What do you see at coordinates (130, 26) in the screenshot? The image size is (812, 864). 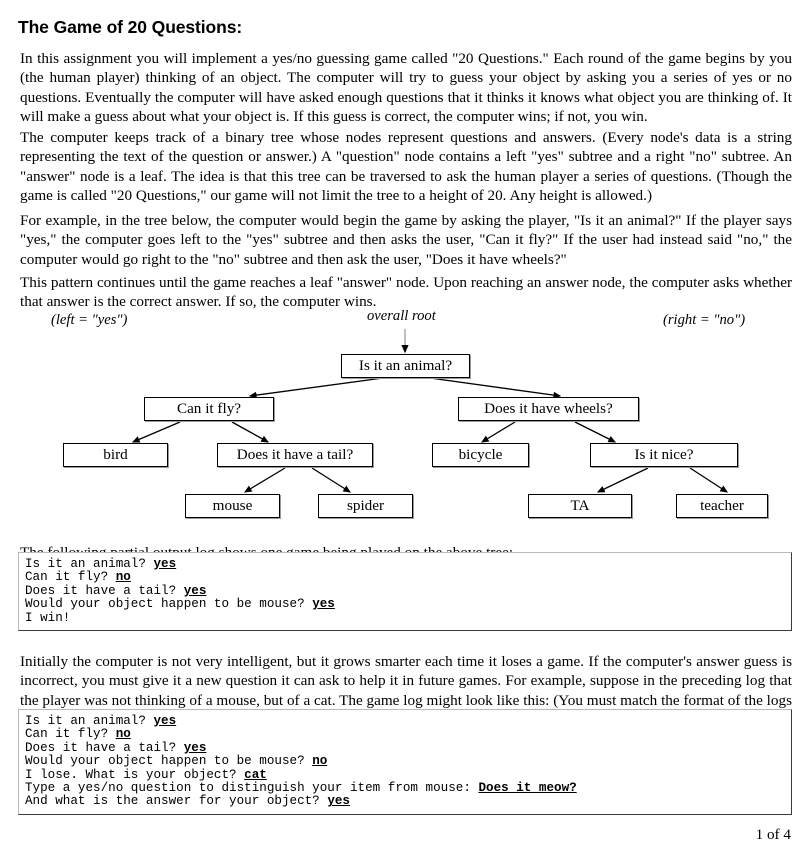 I see `page-title: The Game of 20 Questions:` at bounding box center [130, 26].